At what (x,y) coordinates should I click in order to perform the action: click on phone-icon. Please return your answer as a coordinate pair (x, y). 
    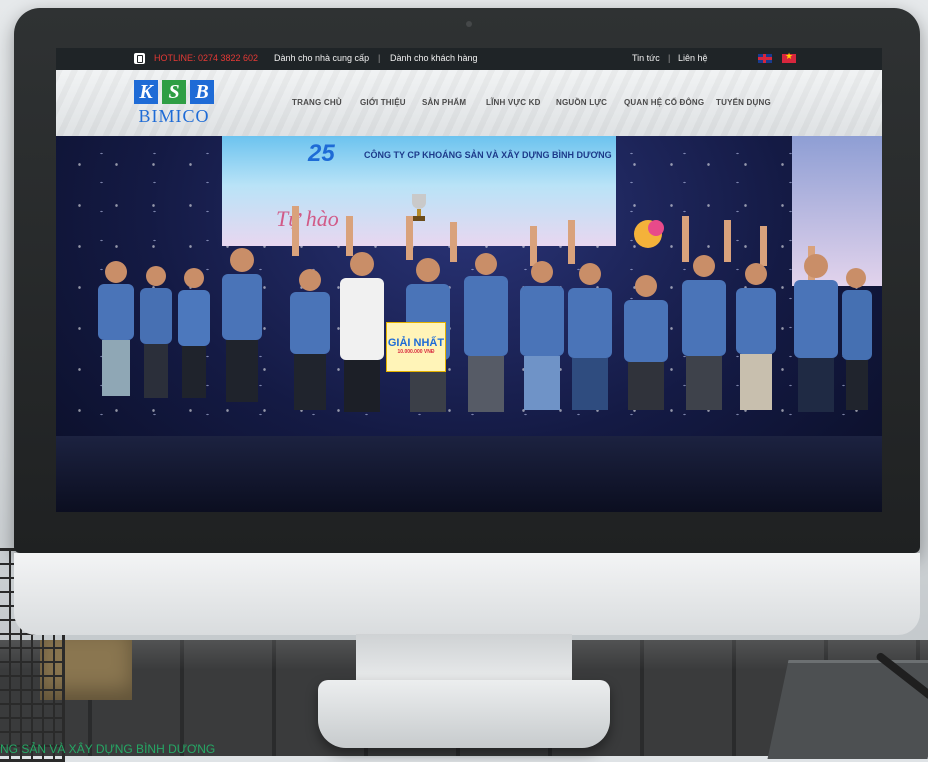
    Looking at the image, I should click on (139, 58).